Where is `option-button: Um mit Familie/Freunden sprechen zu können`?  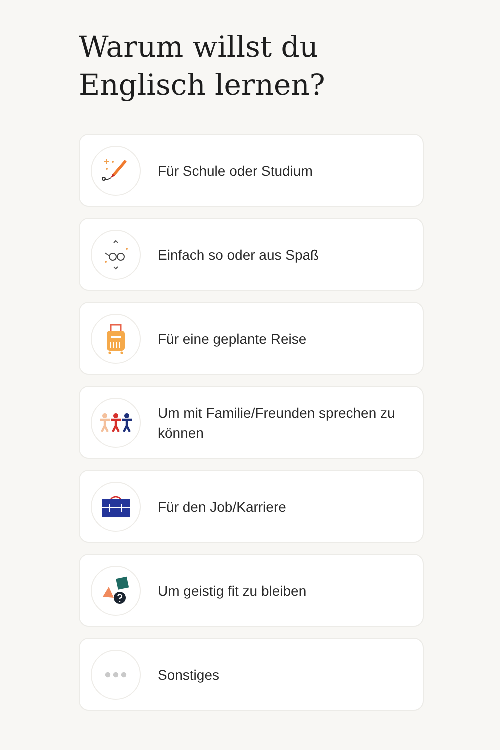
option-button: Um mit Familie/Freunden sprechen zu können is located at coordinates (251, 422).